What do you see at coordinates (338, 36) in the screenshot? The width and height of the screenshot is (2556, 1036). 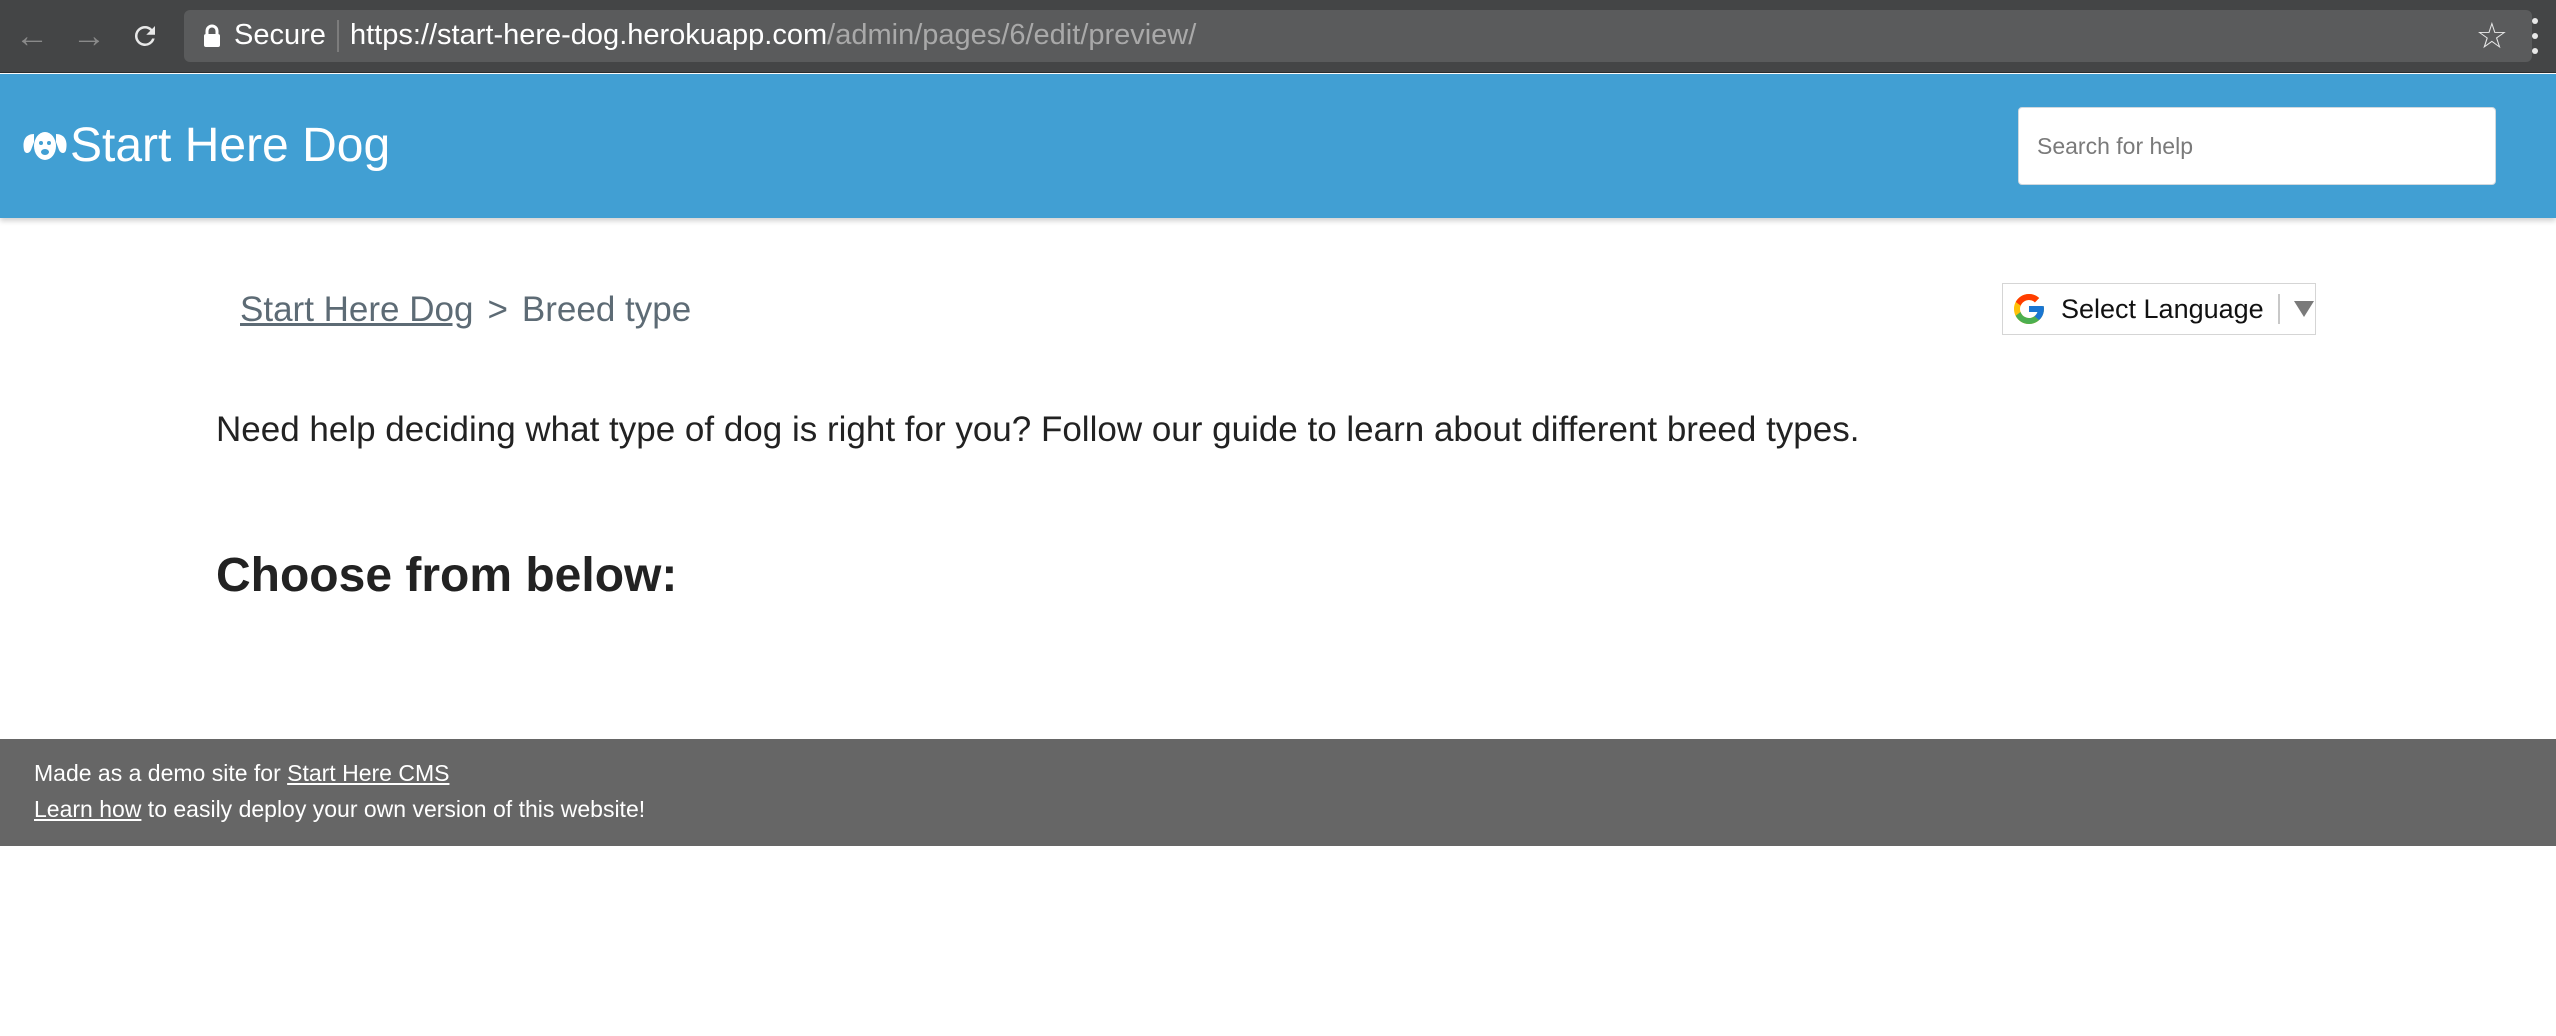 I see `address-divider` at bounding box center [338, 36].